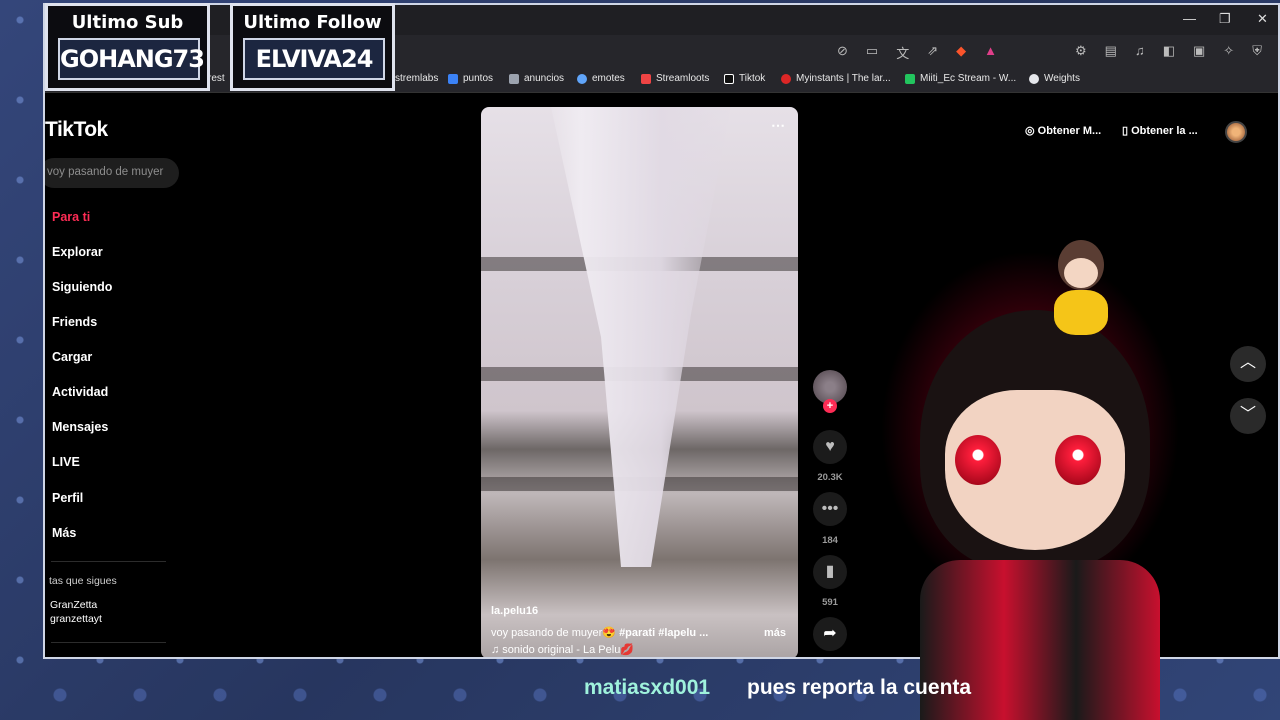 The height and width of the screenshot is (720, 1280). What do you see at coordinates (108, 642) in the screenshot?
I see `sidebar-divider` at bounding box center [108, 642].